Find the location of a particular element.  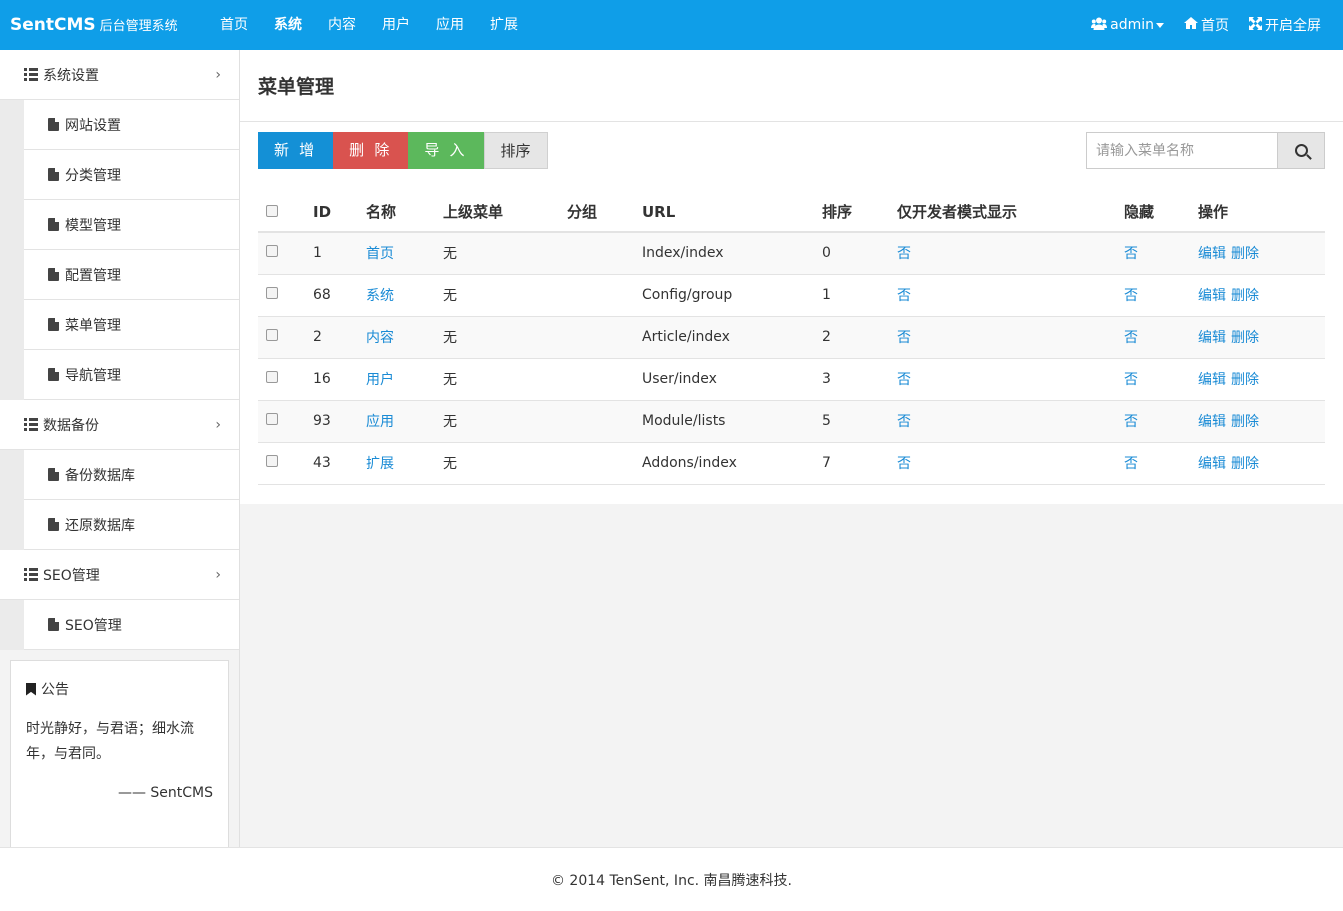

sidebar-item-category: 分类管理 is located at coordinates (131, 175).